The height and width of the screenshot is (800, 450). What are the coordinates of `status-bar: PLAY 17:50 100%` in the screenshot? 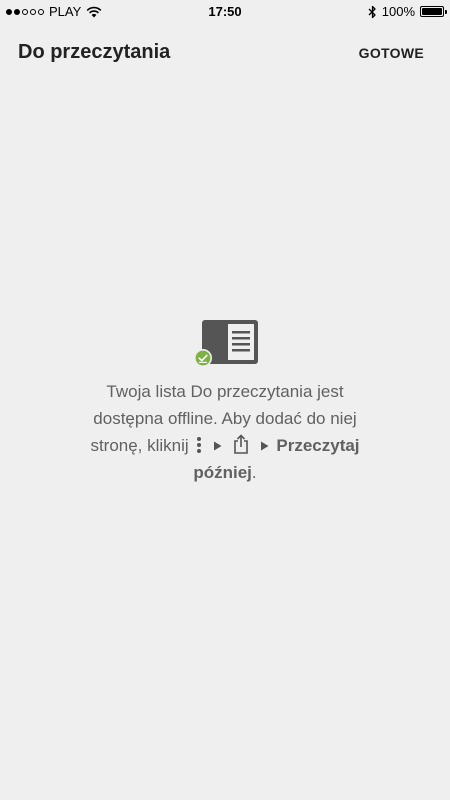 It's located at (225, 12).